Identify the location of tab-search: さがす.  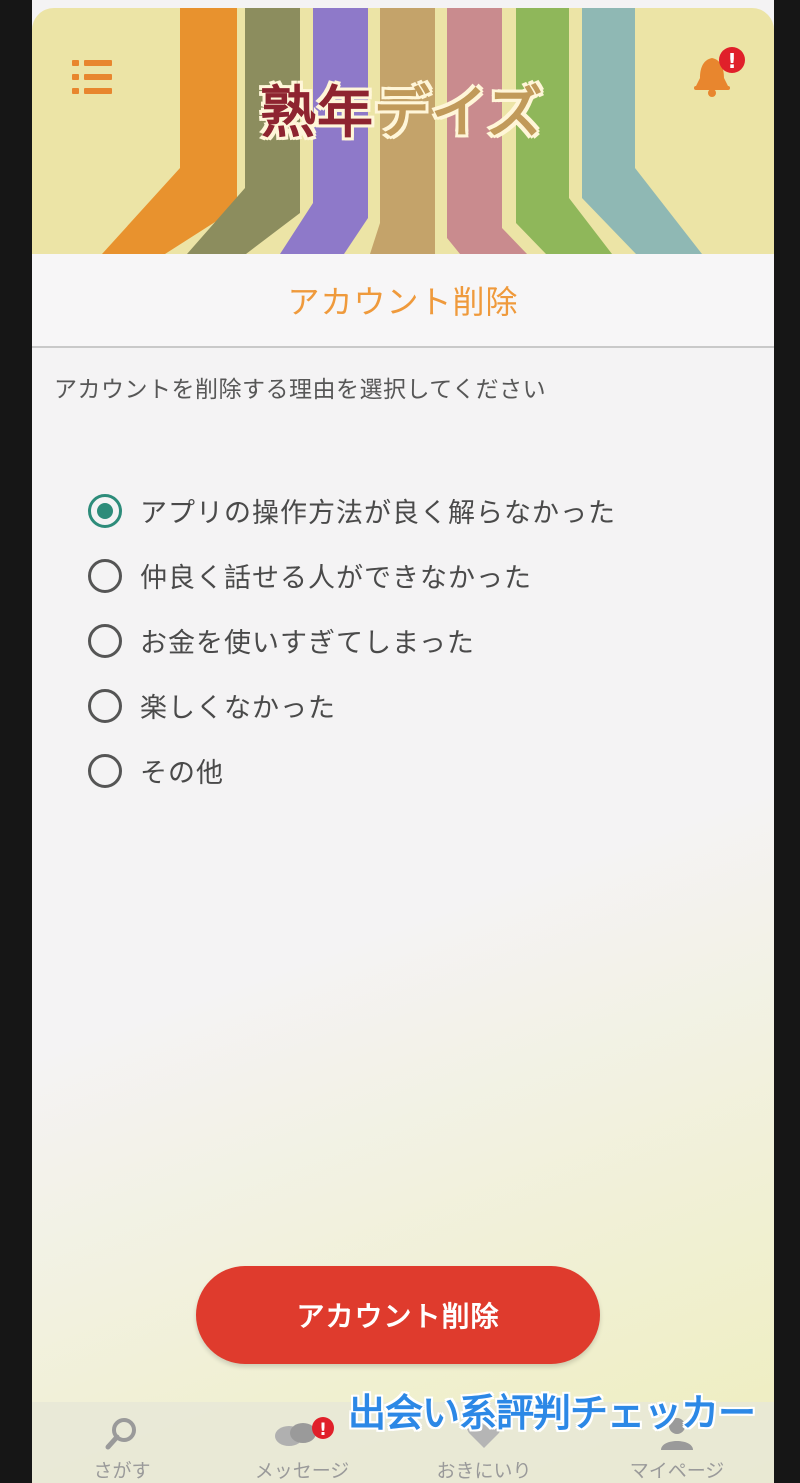
(122, 1449).